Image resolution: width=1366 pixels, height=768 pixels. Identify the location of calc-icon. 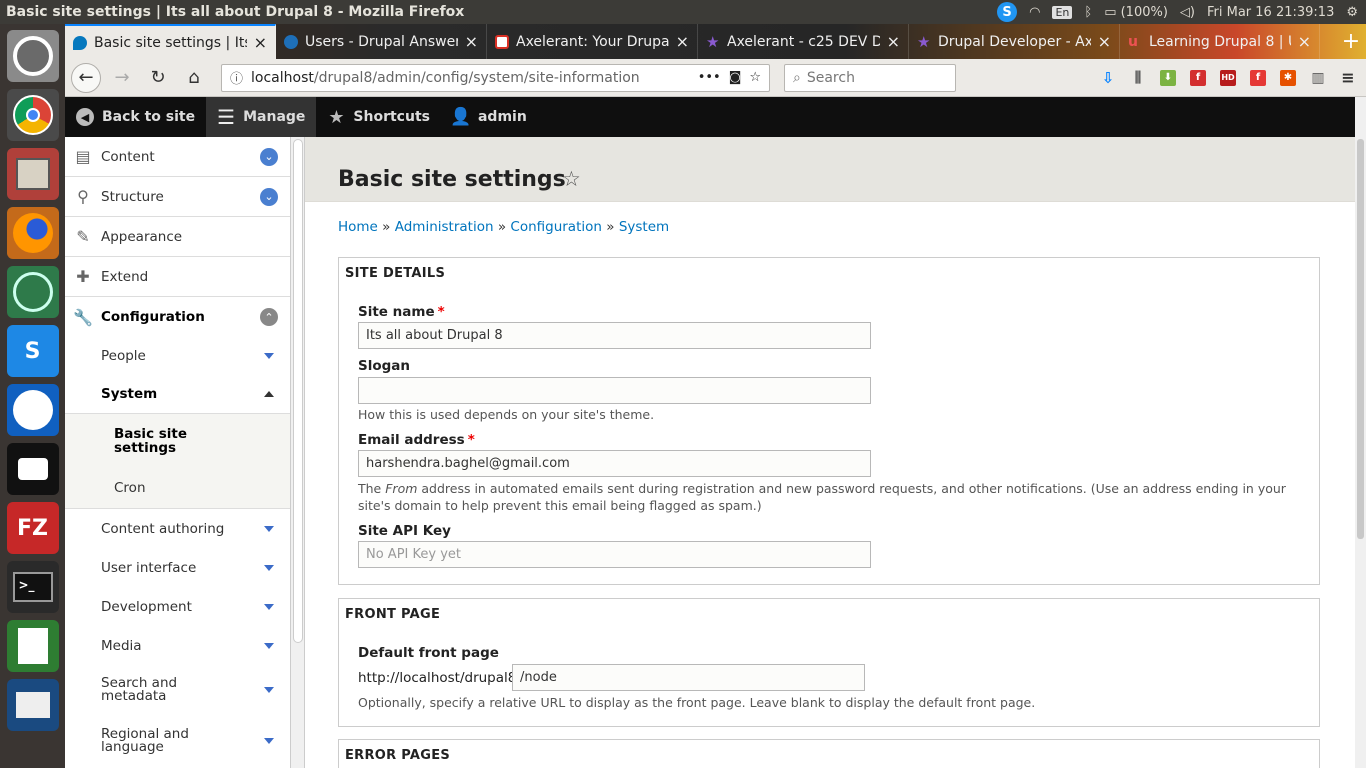
(32, 646).